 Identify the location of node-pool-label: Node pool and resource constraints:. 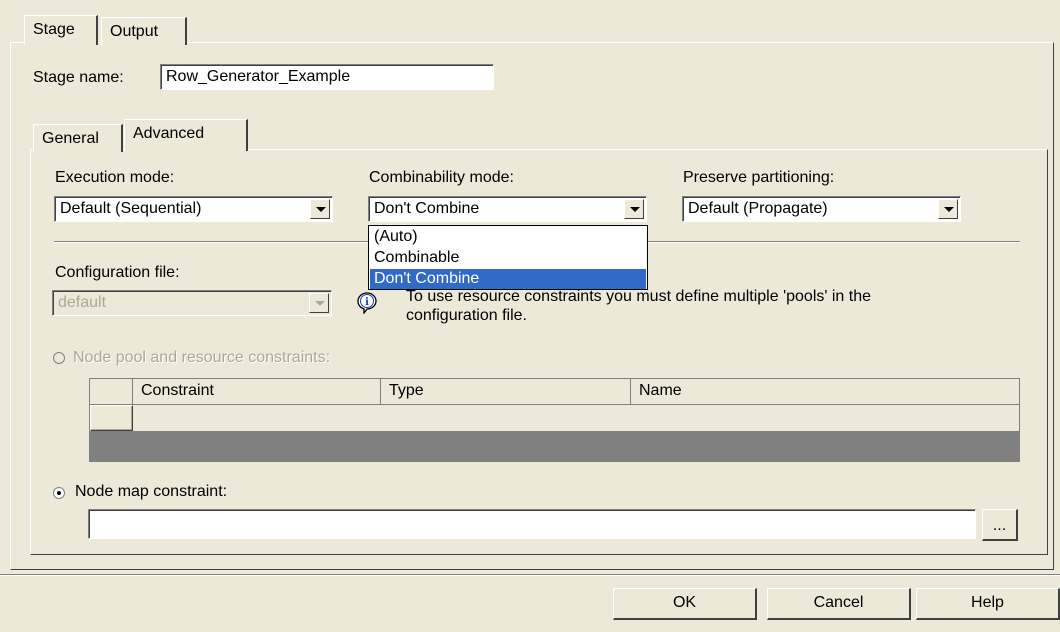
(202, 357).